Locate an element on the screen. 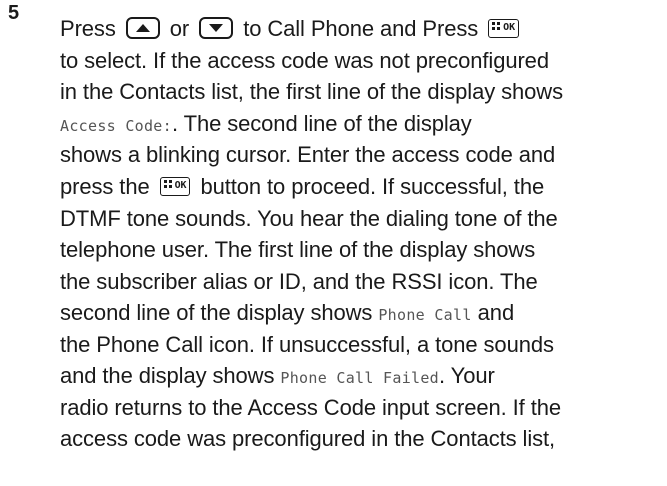 This screenshot has height=486, width=667. text-segment: and is located at coordinates (496, 312).